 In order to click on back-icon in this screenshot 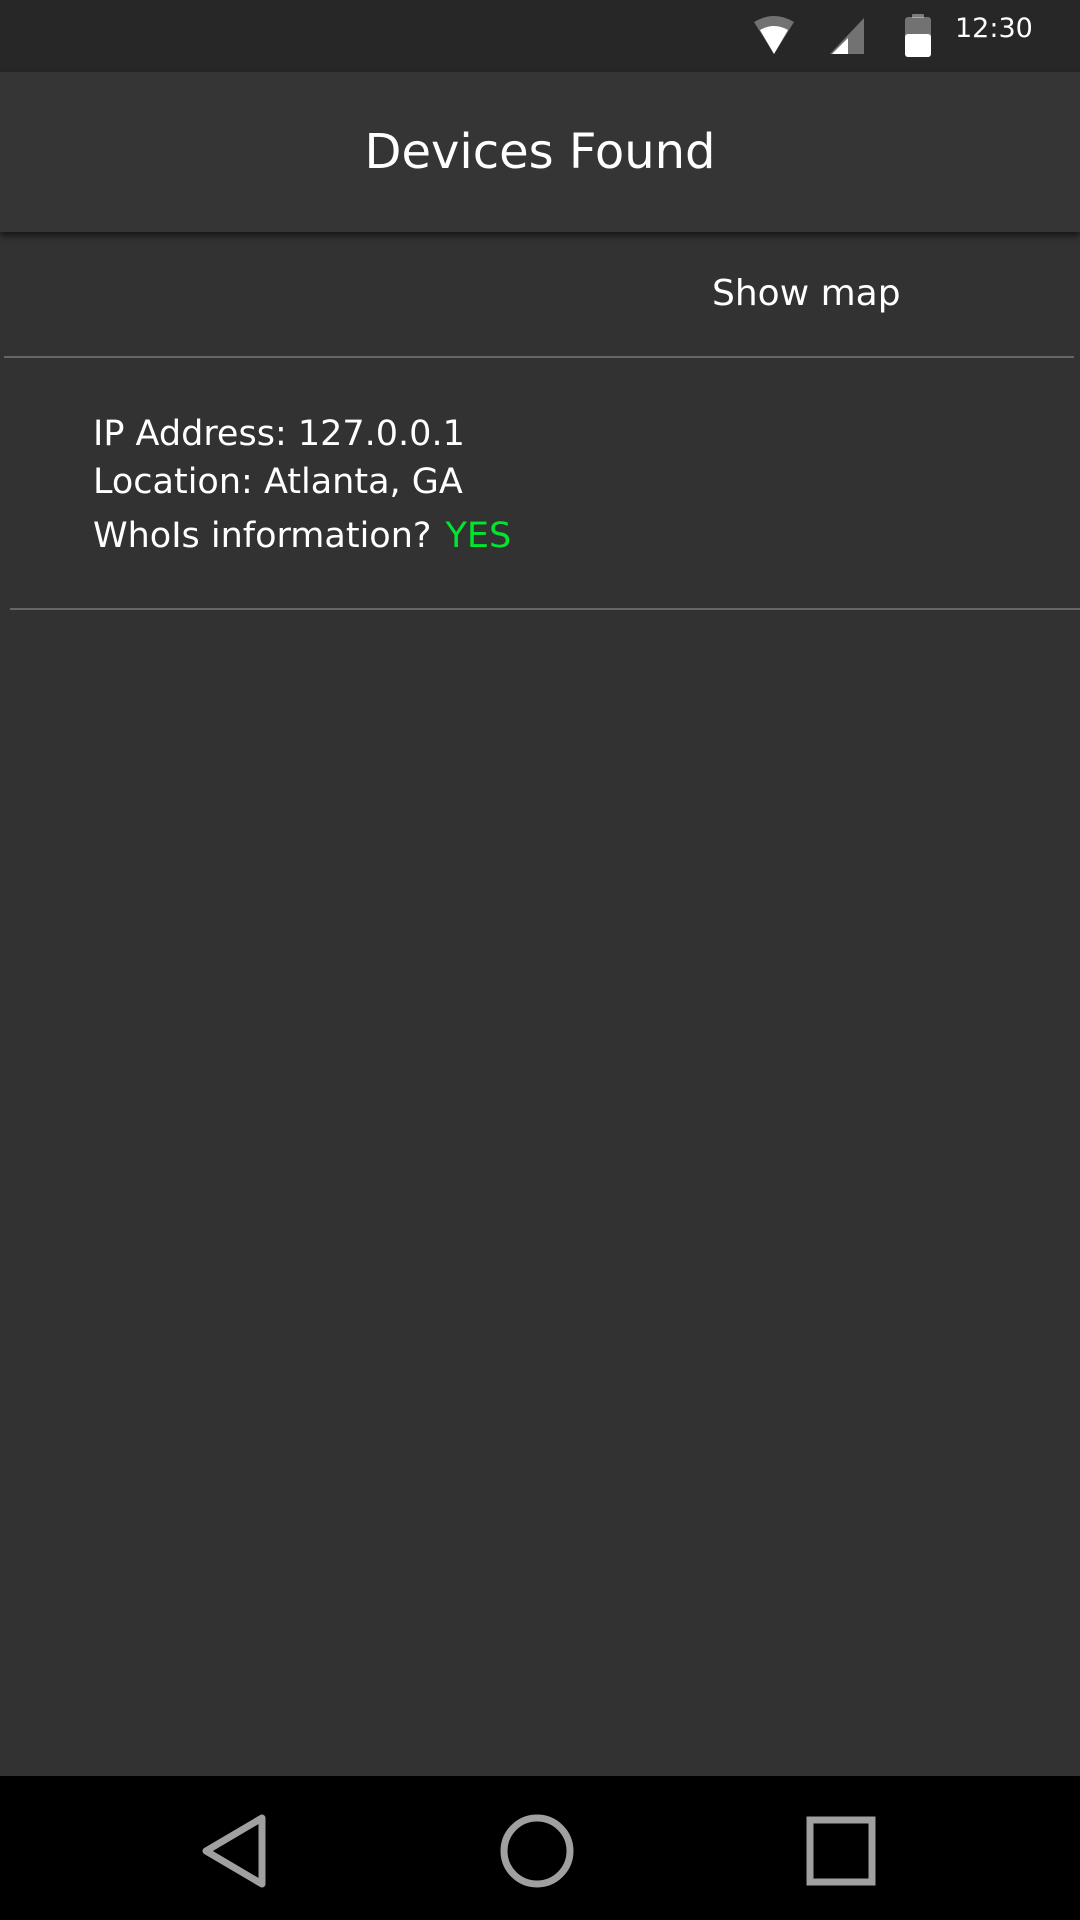, I will do `click(237, 1851)`.